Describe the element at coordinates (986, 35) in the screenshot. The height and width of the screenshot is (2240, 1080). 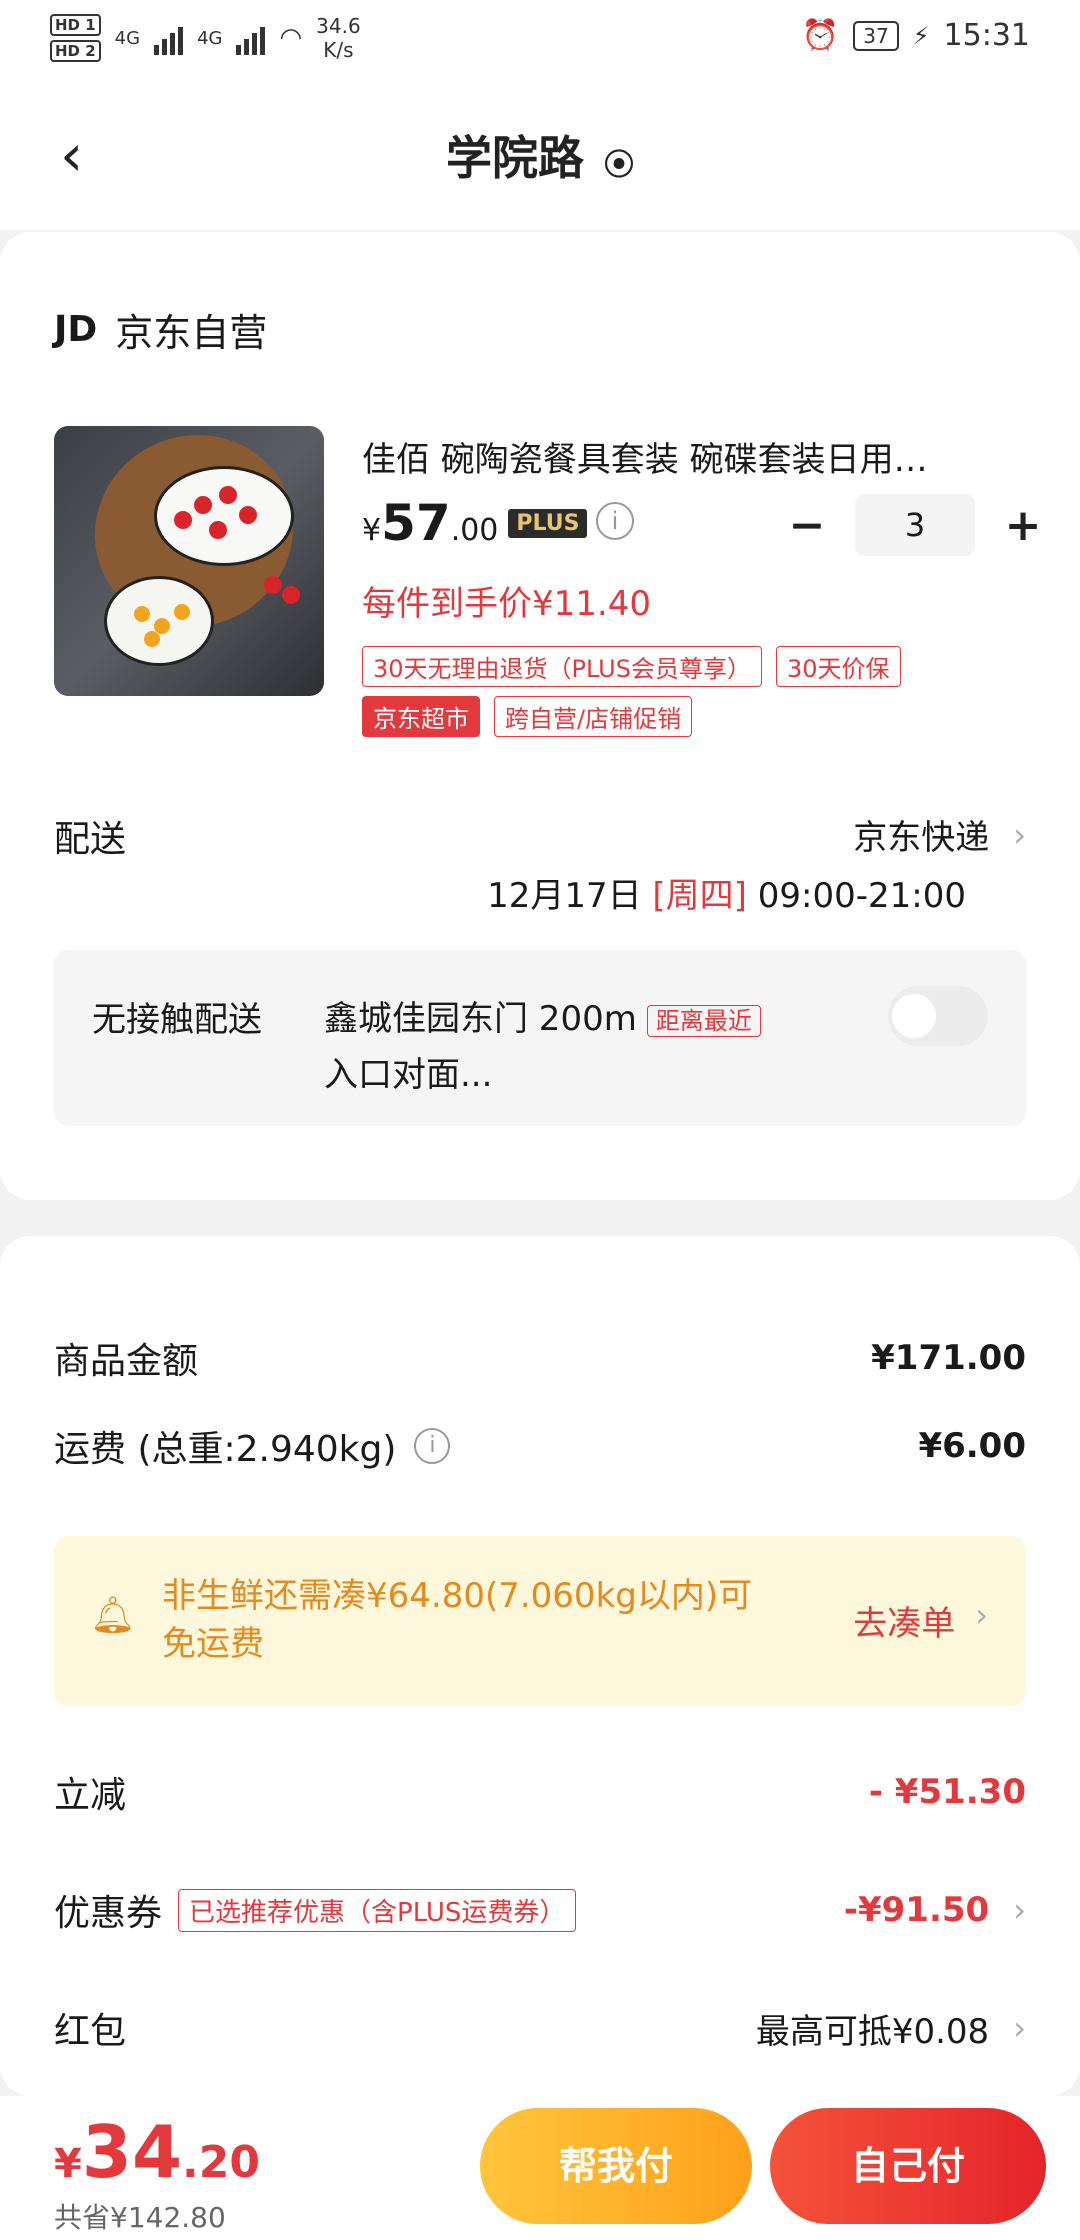
I see `clock: 15:31` at that location.